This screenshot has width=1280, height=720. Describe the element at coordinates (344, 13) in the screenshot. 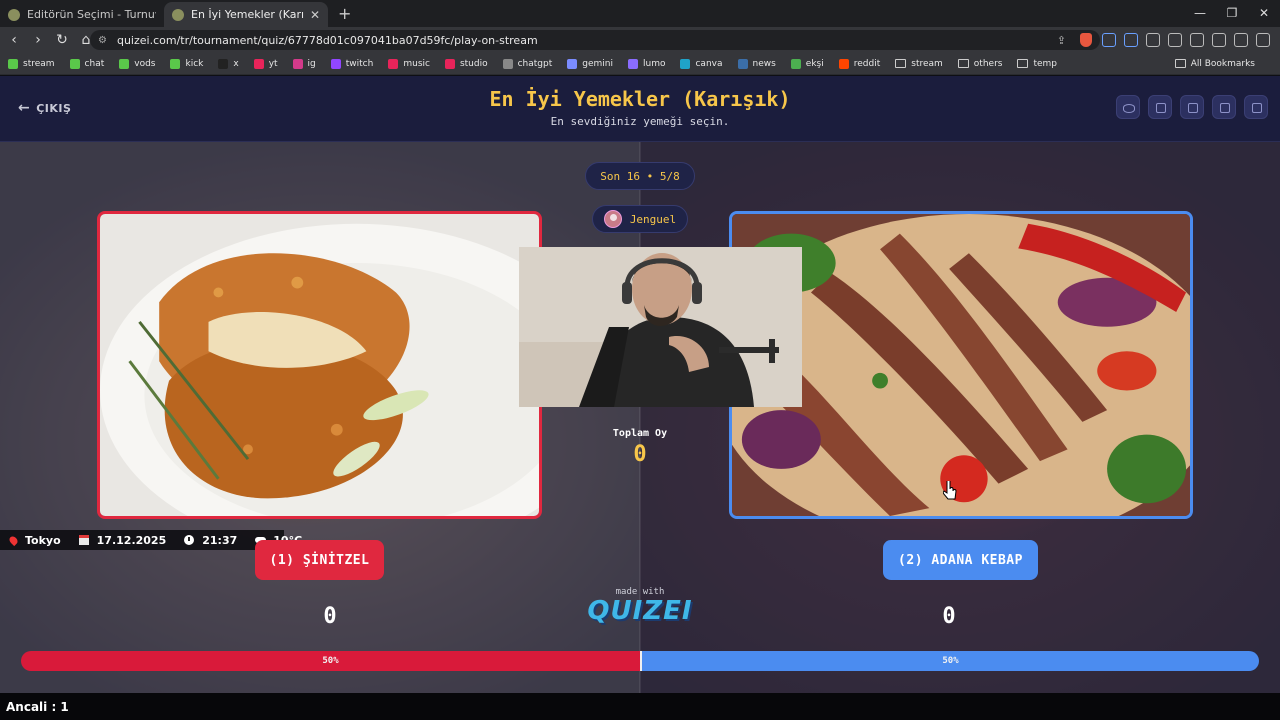

I see `new-tab-icon: +` at that location.